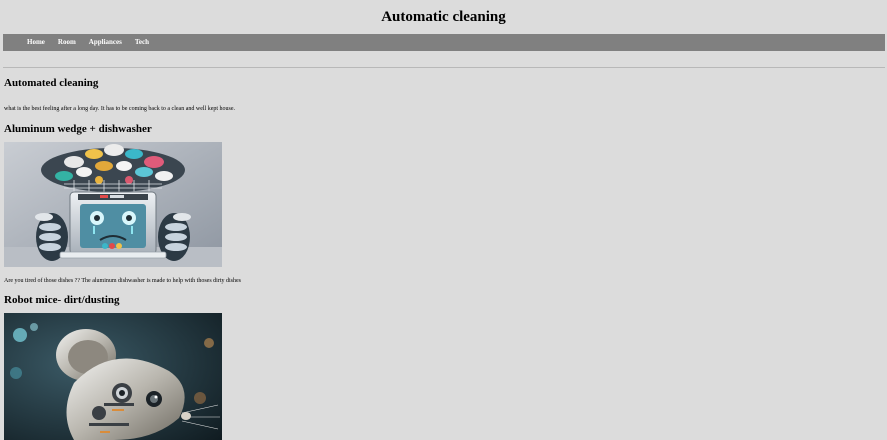 The image size is (887, 440). Describe the element at coordinates (62, 300) in the screenshot. I see `robot-mice-heading: Robot mice- dirt/dusting` at that location.